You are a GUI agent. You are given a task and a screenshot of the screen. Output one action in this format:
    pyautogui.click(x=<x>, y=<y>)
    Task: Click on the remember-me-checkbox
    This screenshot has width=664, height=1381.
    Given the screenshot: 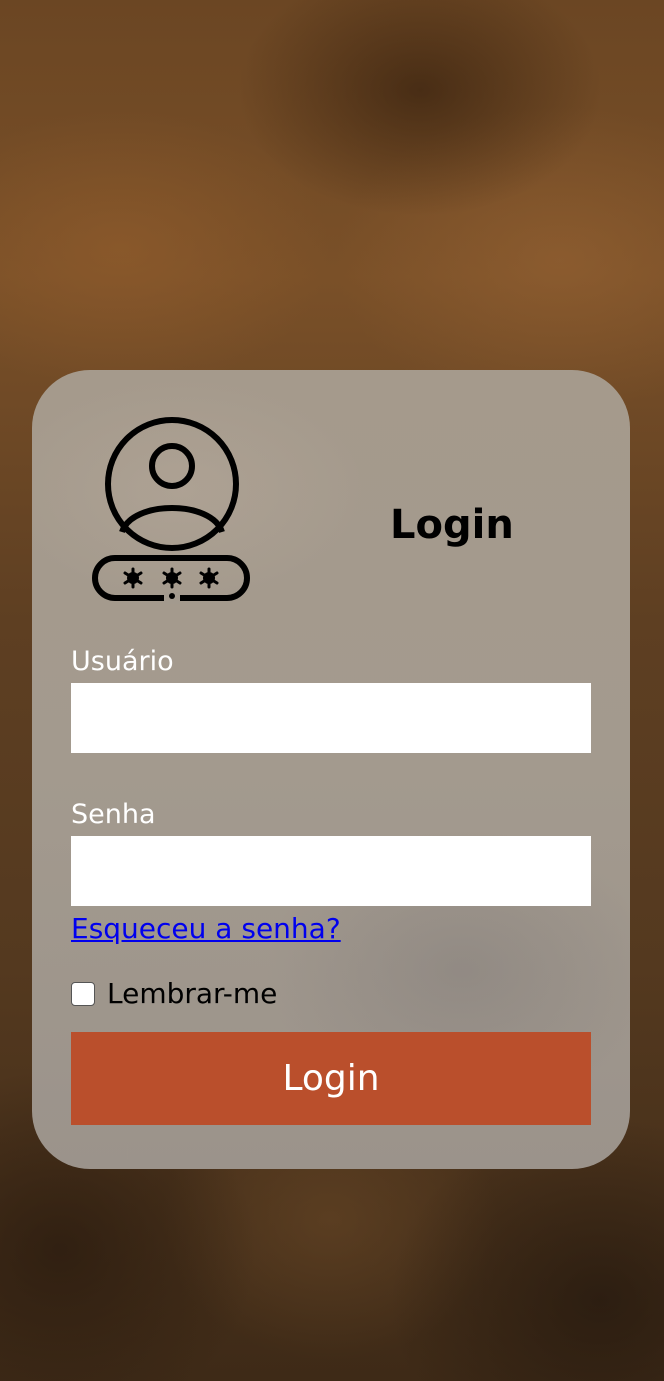 What is the action you would take?
    pyautogui.click(x=83, y=993)
    